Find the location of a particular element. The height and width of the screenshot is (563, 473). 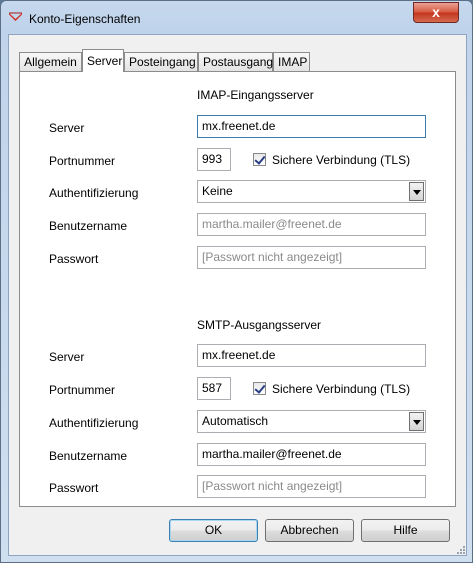

smtp-auth-value: Automatisch is located at coordinates (235, 421).